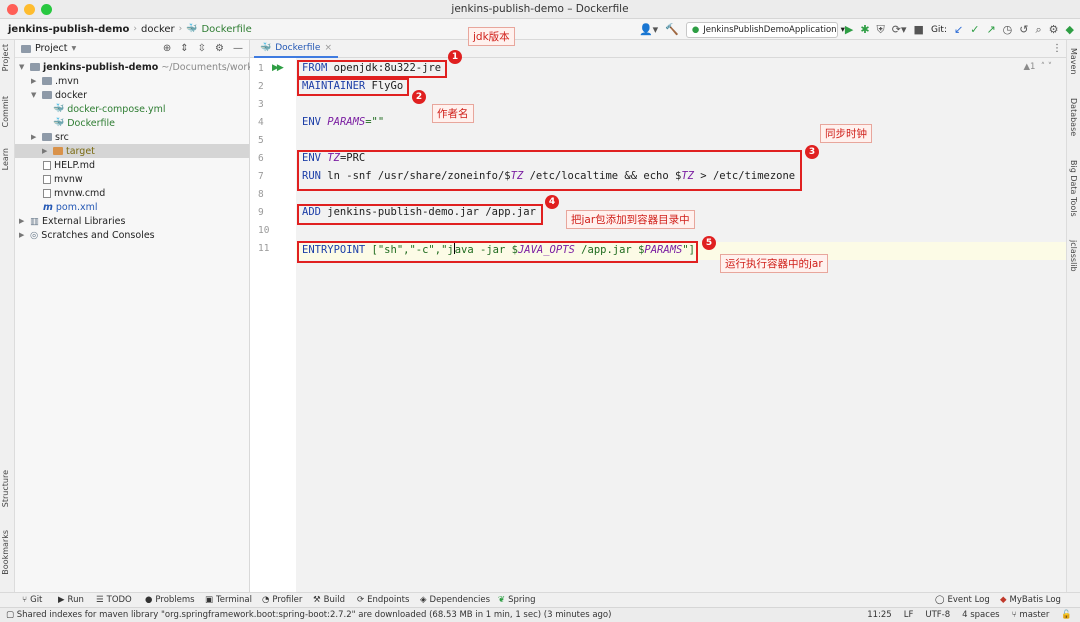 The image size is (1080, 622). What do you see at coordinates (1008, 29) in the screenshot?
I see `history-icon: ◷` at bounding box center [1008, 29].